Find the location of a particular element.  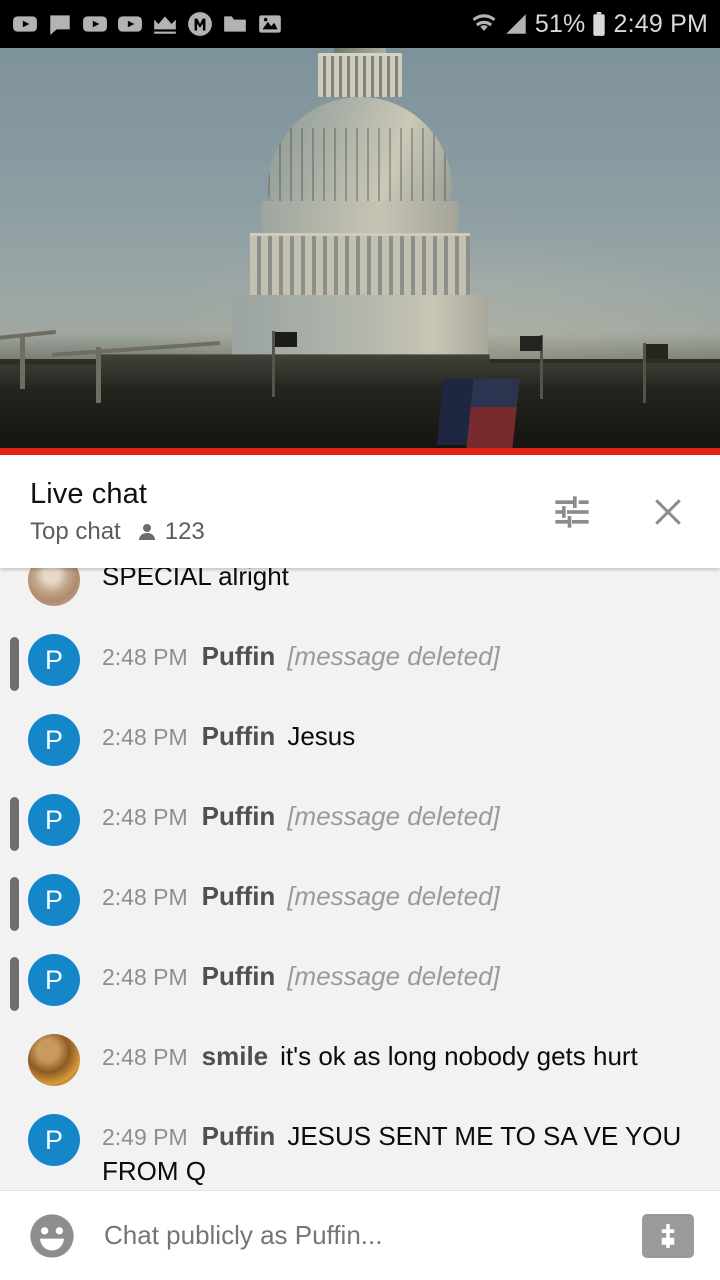

chat-bubble-icon is located at coordinates (60, 25).